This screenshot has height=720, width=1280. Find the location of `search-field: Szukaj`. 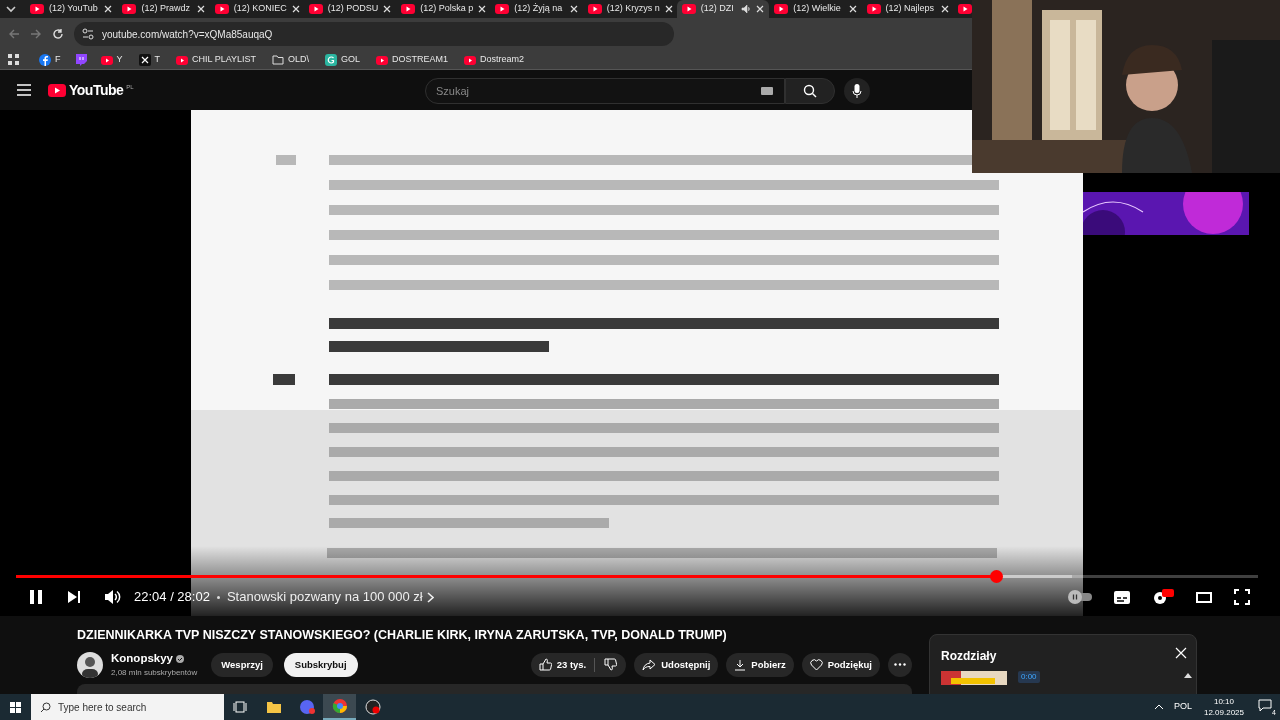

search-field: Szukaj is located at coordinates (605, 91).